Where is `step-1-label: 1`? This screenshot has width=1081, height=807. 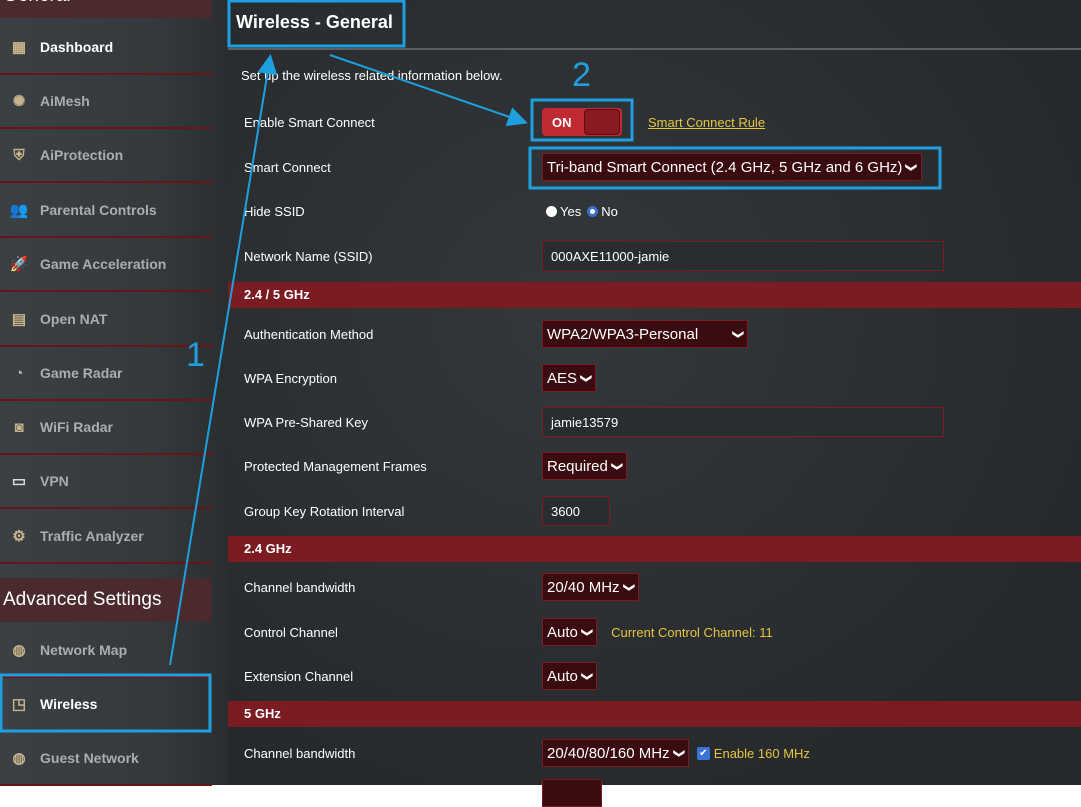
step-1-label: 1 is located at coordinates (195, 355).